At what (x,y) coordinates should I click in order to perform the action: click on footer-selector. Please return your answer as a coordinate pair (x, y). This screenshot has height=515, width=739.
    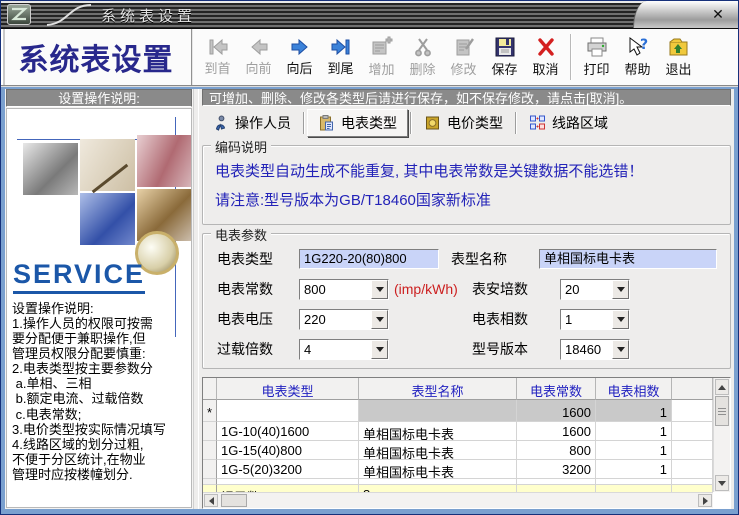
    Looking at the image, I should click on (210, 488).